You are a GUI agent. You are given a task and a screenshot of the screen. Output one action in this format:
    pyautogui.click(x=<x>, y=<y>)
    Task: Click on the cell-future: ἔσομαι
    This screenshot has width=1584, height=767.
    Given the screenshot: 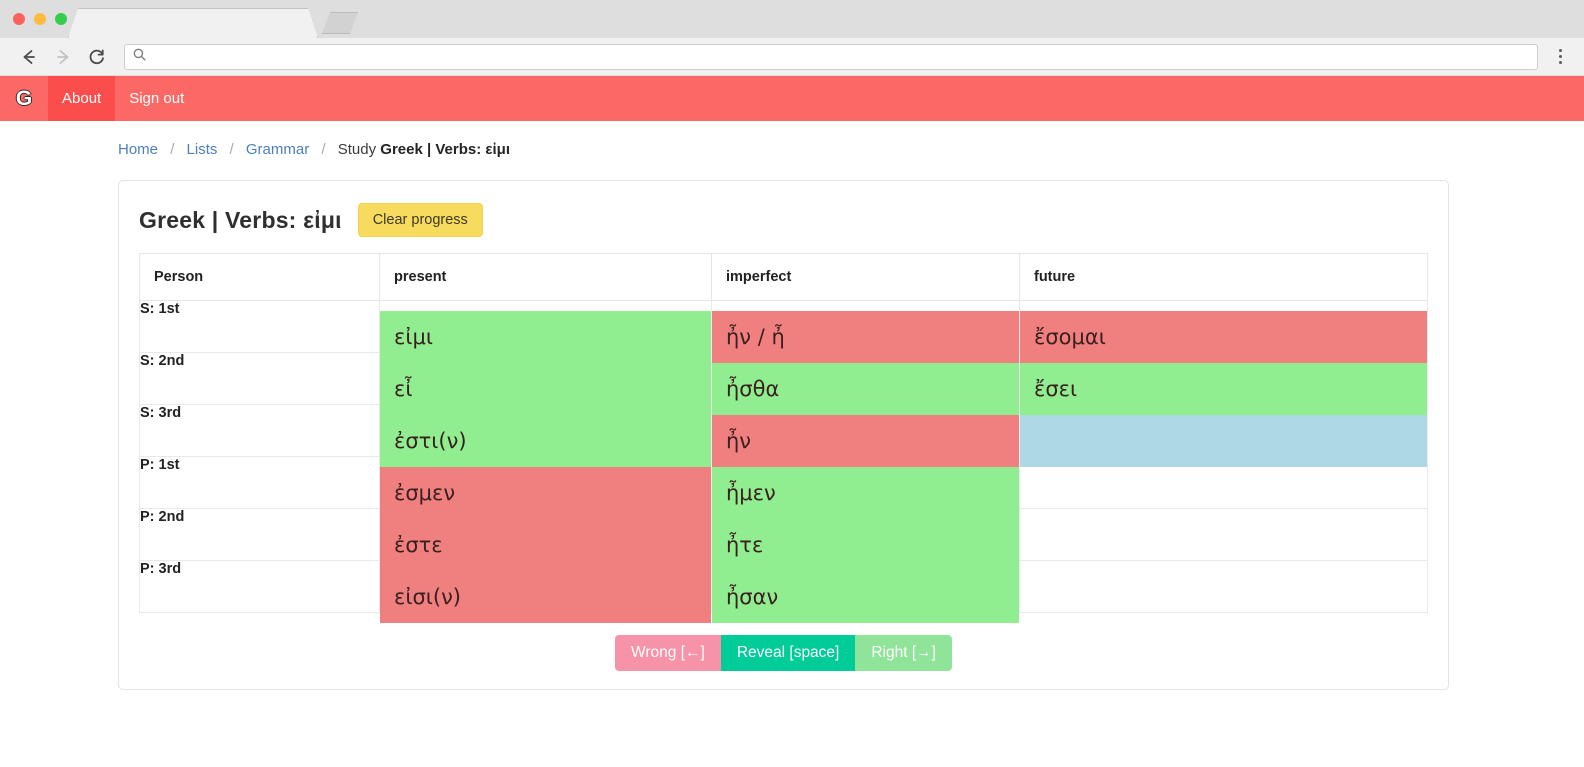 What is the action you would take?
    pyautogui.click(x=1223, y=331)
    